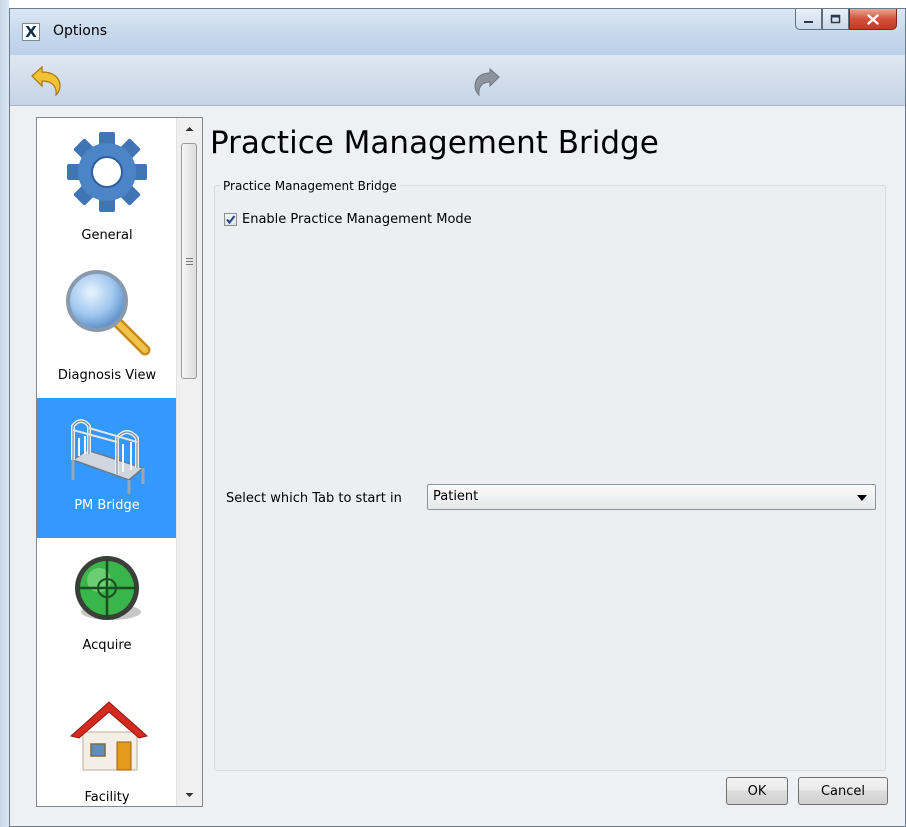 The width and height of the screenshot is (906, 827). Describe the element at coordinates (107, 797) in the screenshot. I see `sidebar-item-label: Facility` at that location.